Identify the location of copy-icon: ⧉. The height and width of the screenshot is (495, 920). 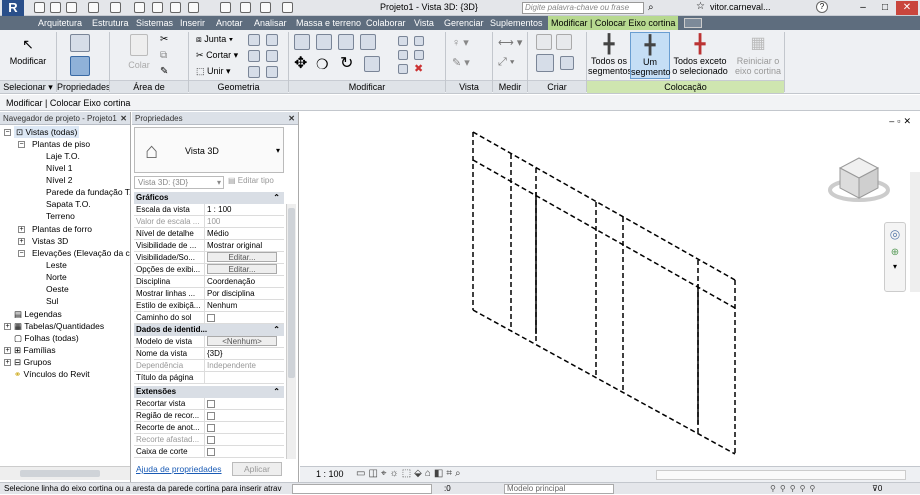
(163, 55).